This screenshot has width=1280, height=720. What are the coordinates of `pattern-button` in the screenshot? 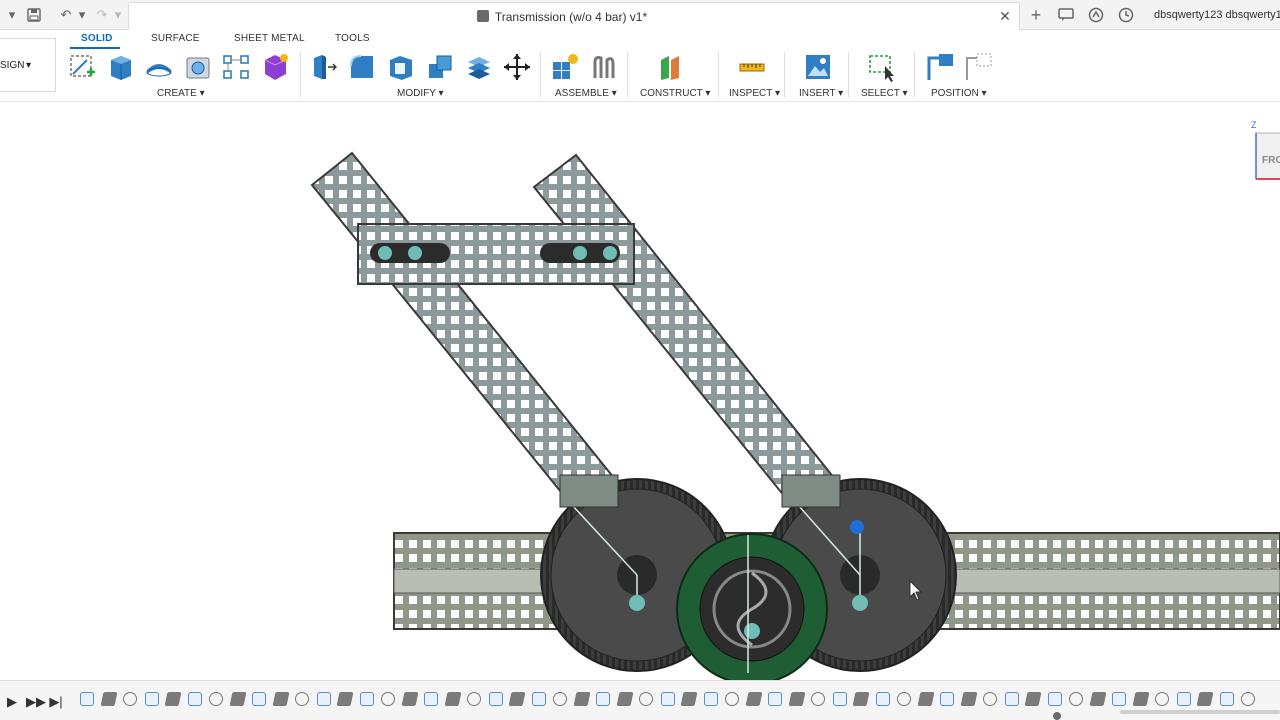 It's located at (236, 67).